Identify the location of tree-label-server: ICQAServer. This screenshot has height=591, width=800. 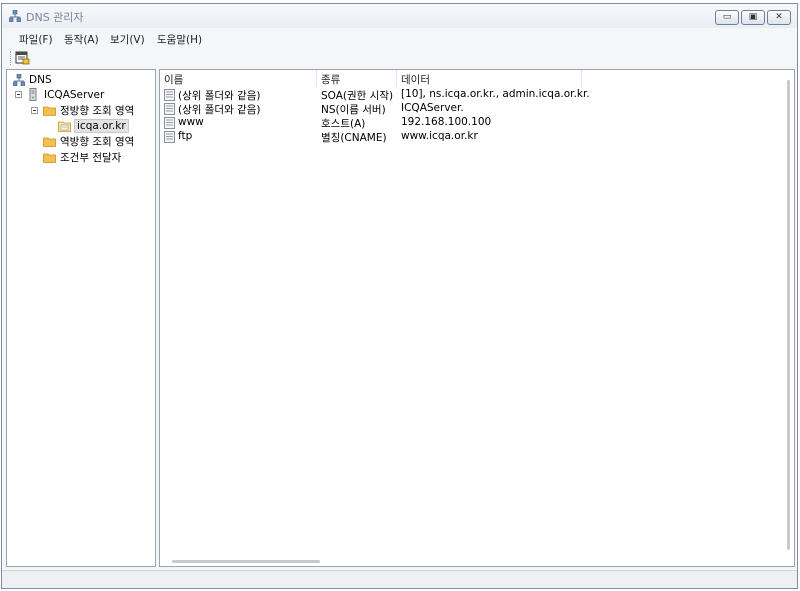
(74, 94).